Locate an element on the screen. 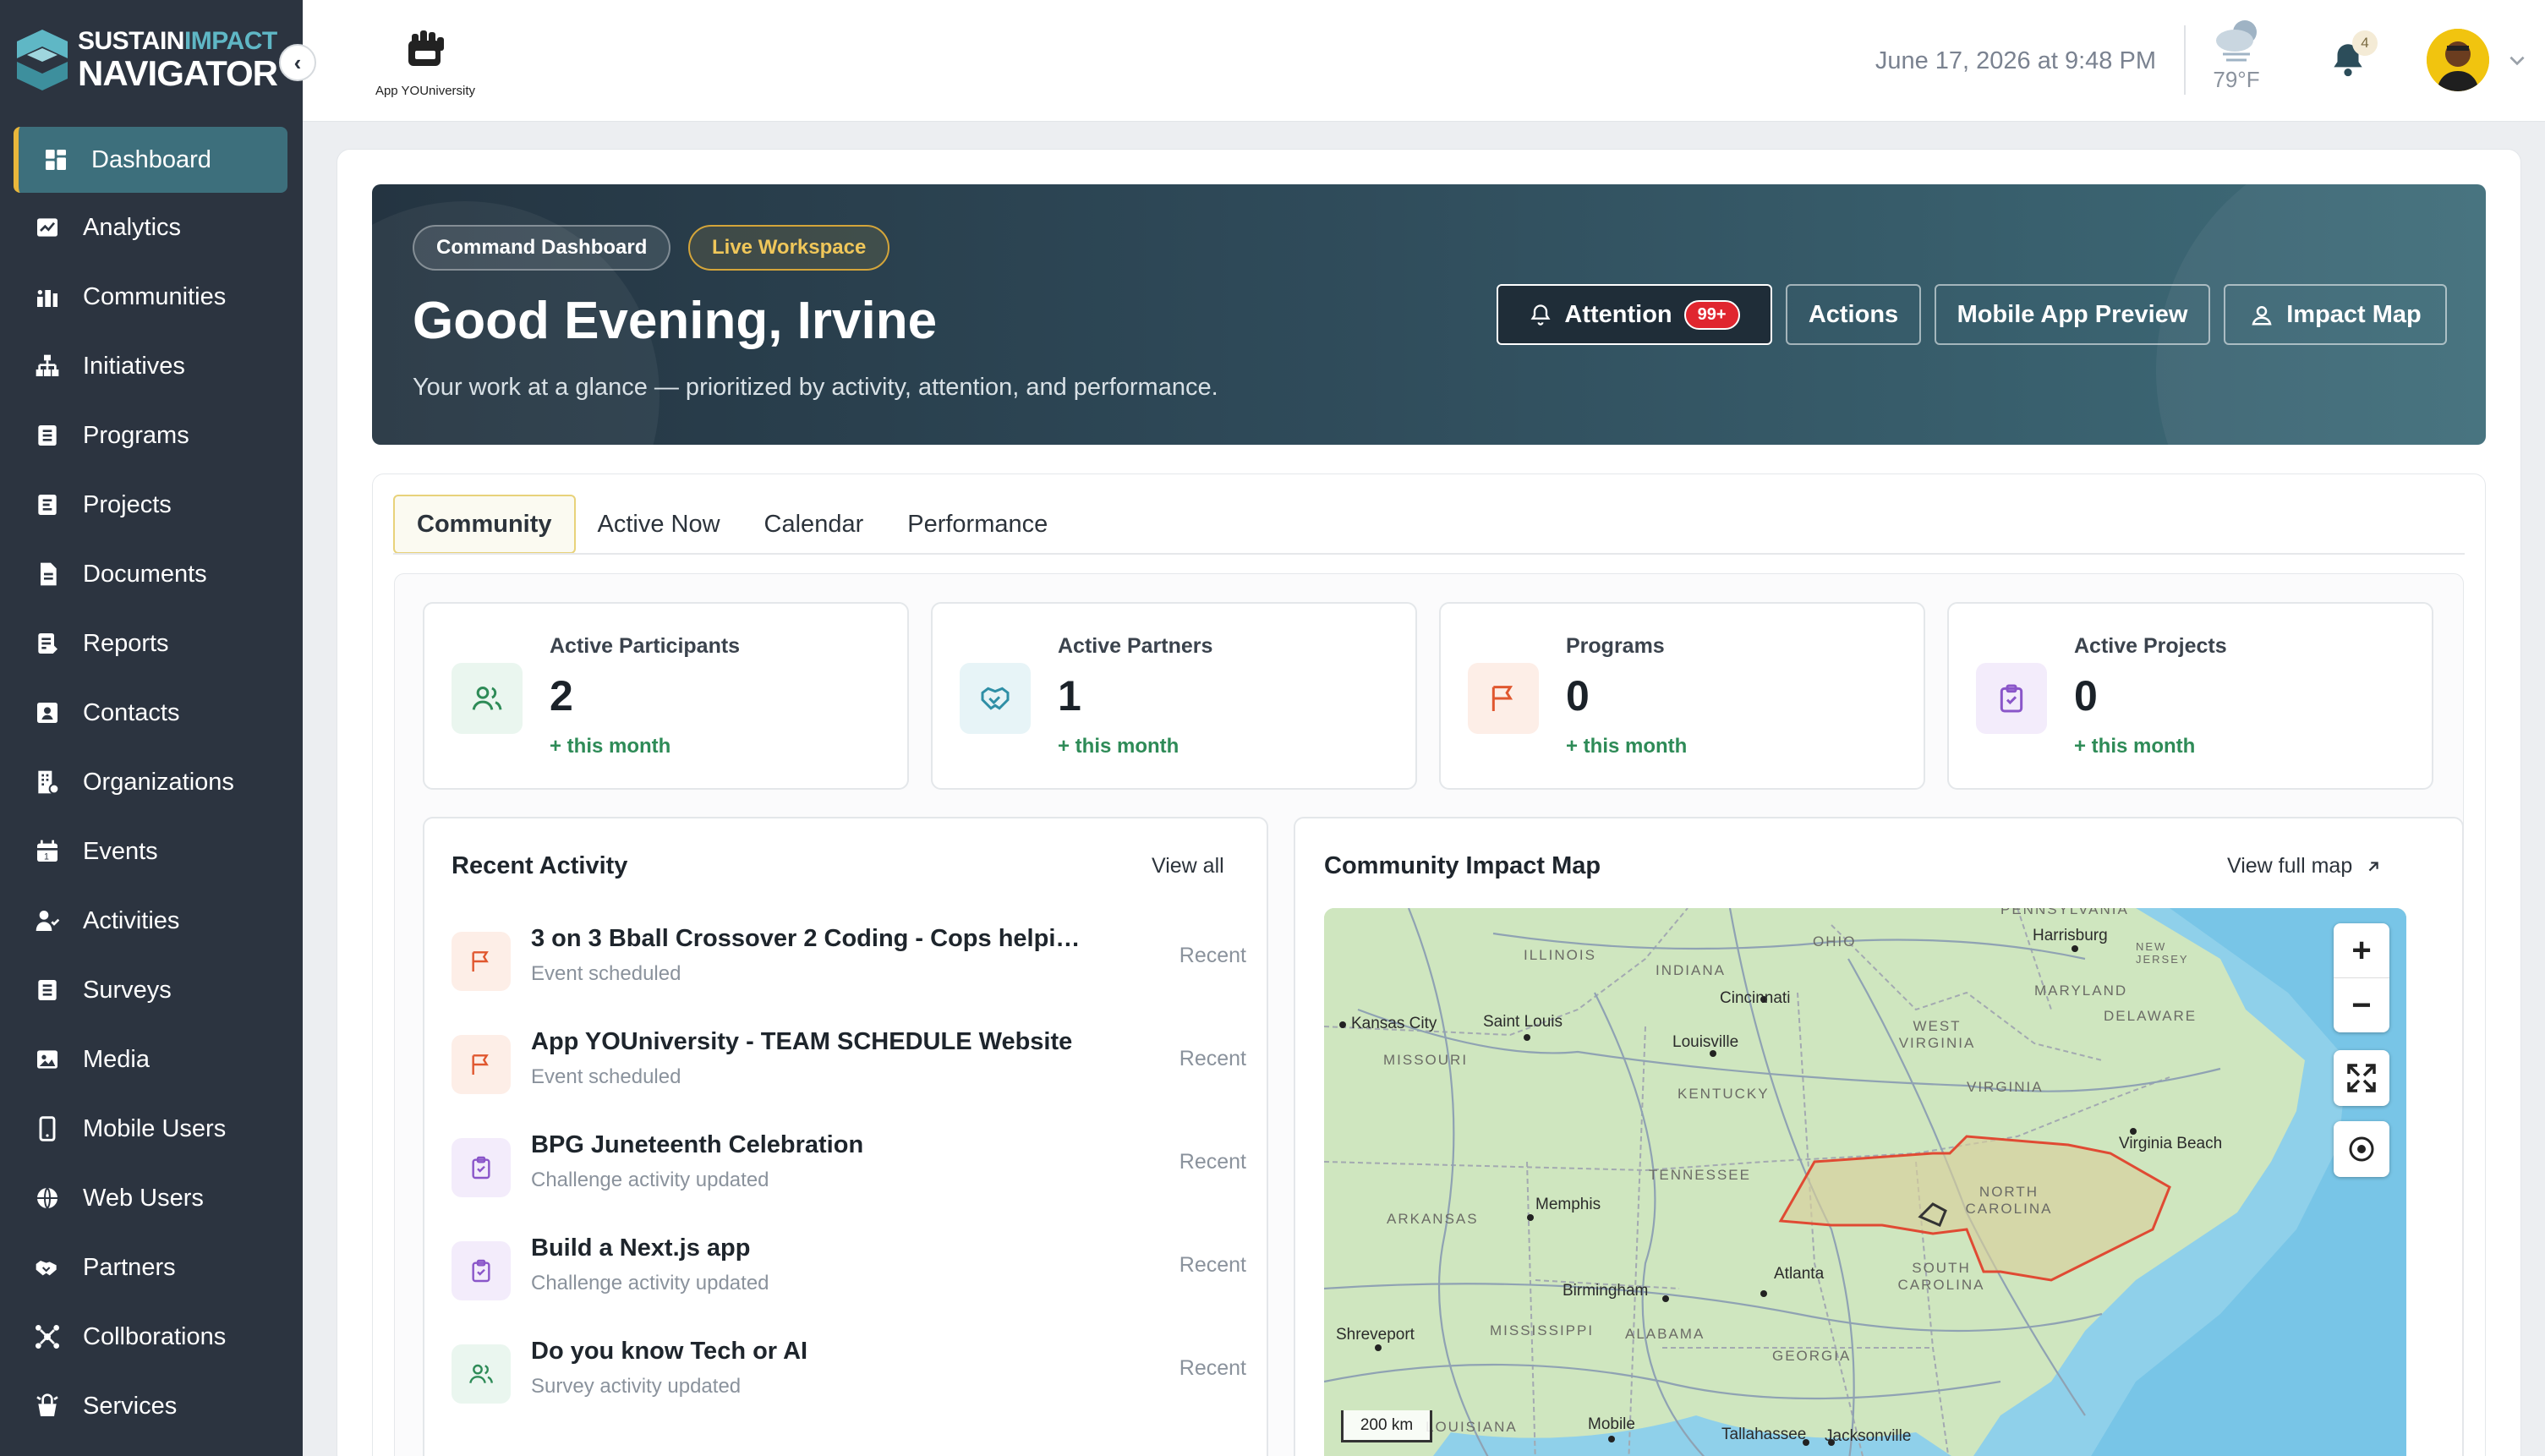  sidebar-item-label: Organizations is located at coordinates (159, 782).